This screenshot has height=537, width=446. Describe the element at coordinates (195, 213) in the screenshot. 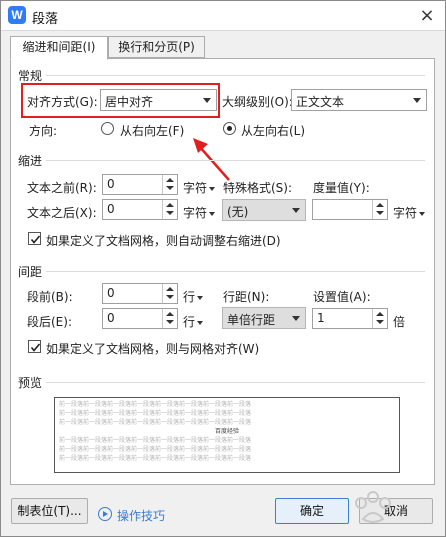

I see `indent-after-unit-label: 字符` at that location.